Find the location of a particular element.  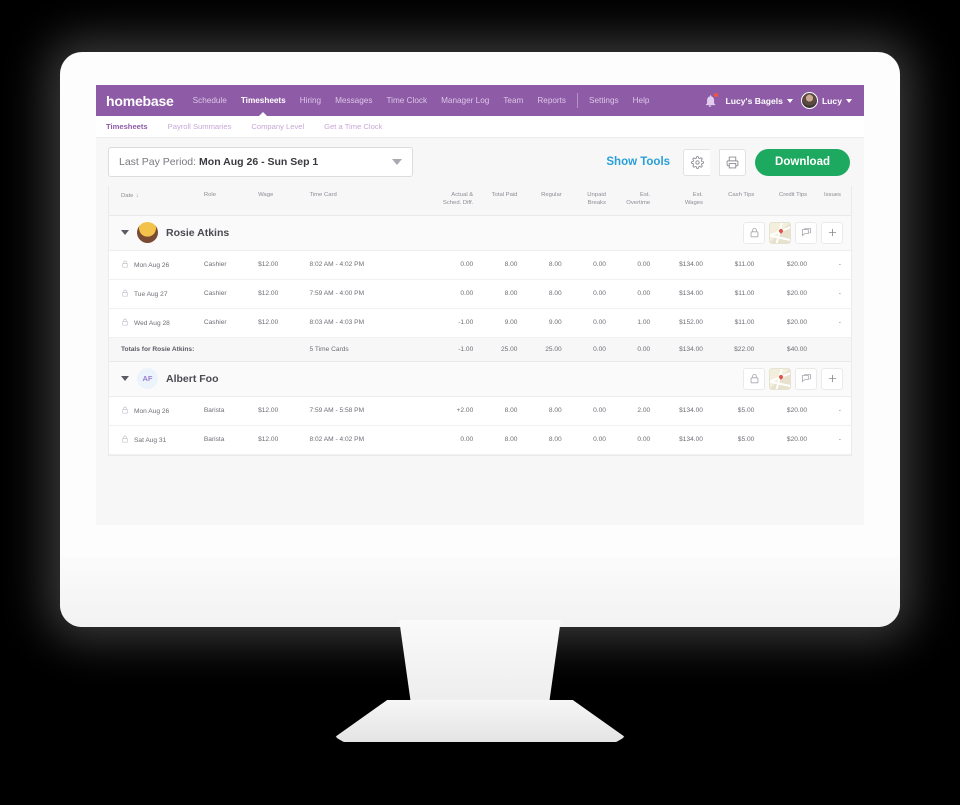

nav-item-hiring: Hiring is located at coordinates (310, 100).